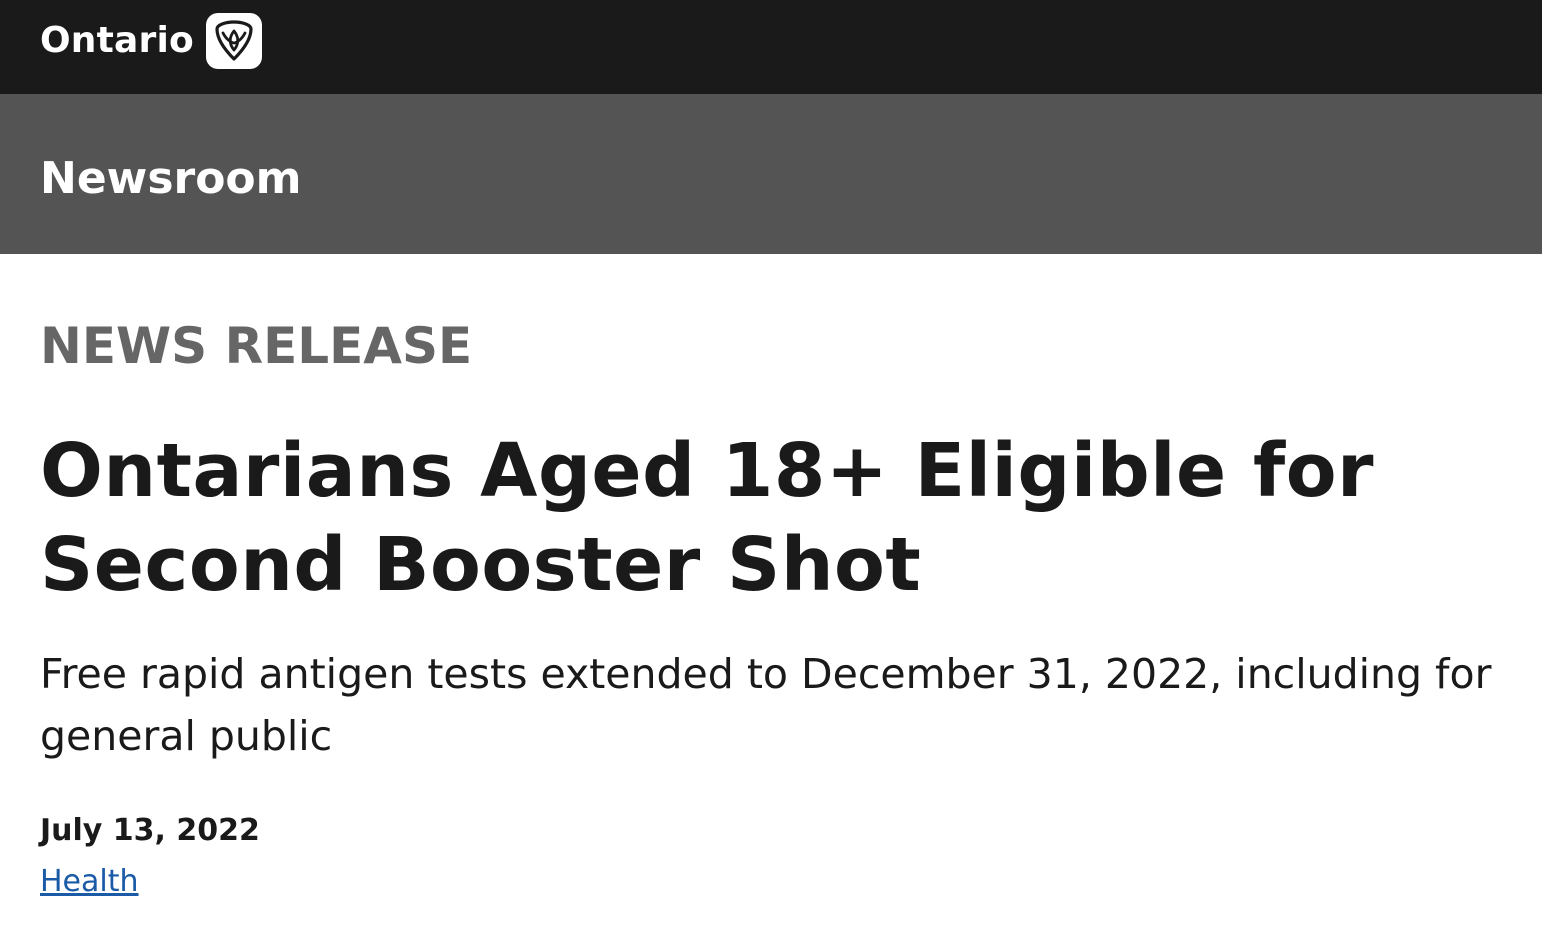 The height and width of the screenshot is (950, 1542). What do you see at coordinates (256, 346) in the screenshot?
I see `content-type-label: NEWS RELEASE` at bounding box center [256, 346].